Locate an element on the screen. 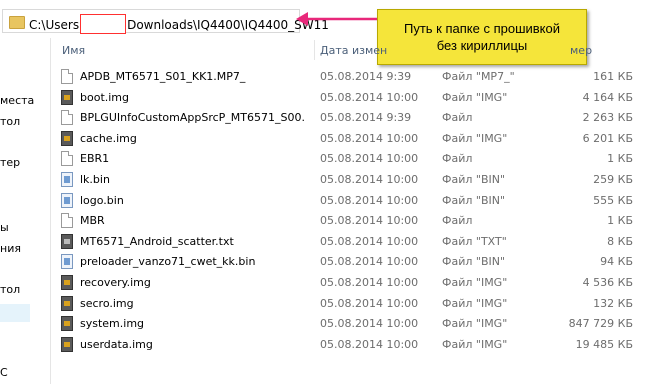  column-header-name: Имя is located at coordinates (73, 50).